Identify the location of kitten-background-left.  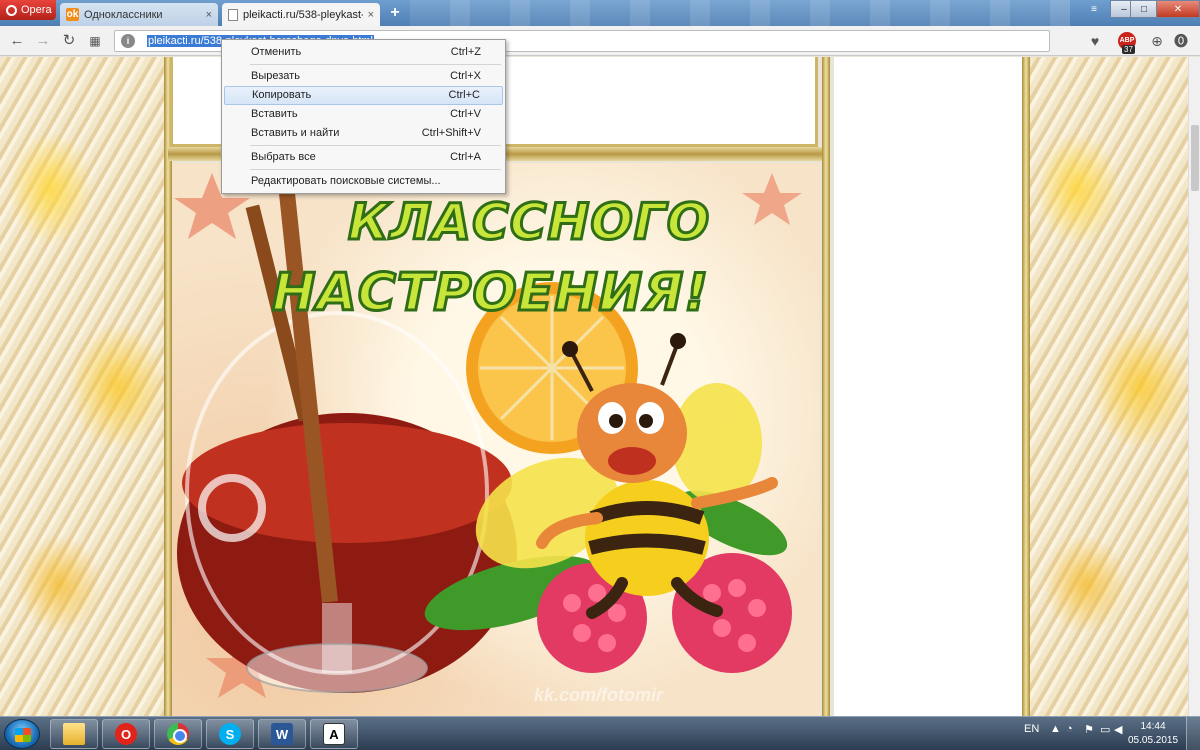
(84, 386).